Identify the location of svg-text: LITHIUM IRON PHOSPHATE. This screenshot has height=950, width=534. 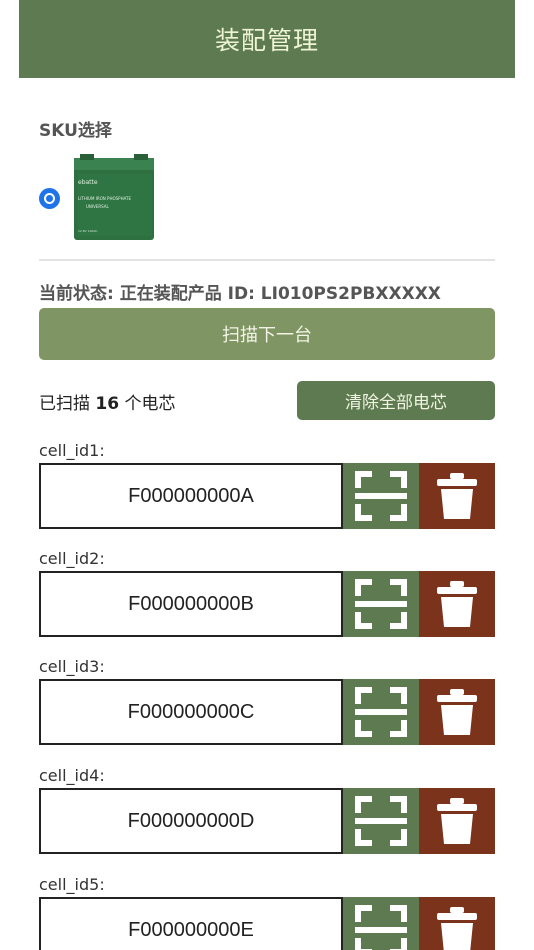
(104, 198).